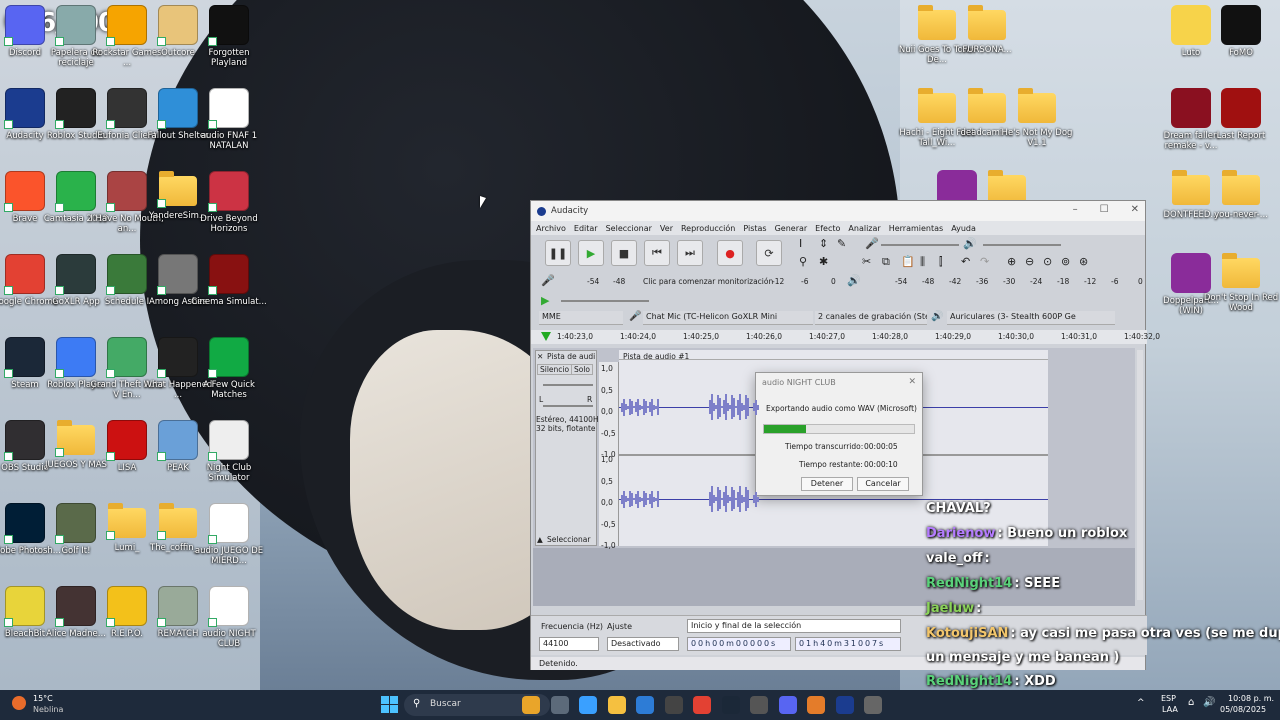  What do you see at coordinates (1011, 261) in the screenshot?
I see `zoom-in-button: ⊕` at bounding box center [1011, 261].